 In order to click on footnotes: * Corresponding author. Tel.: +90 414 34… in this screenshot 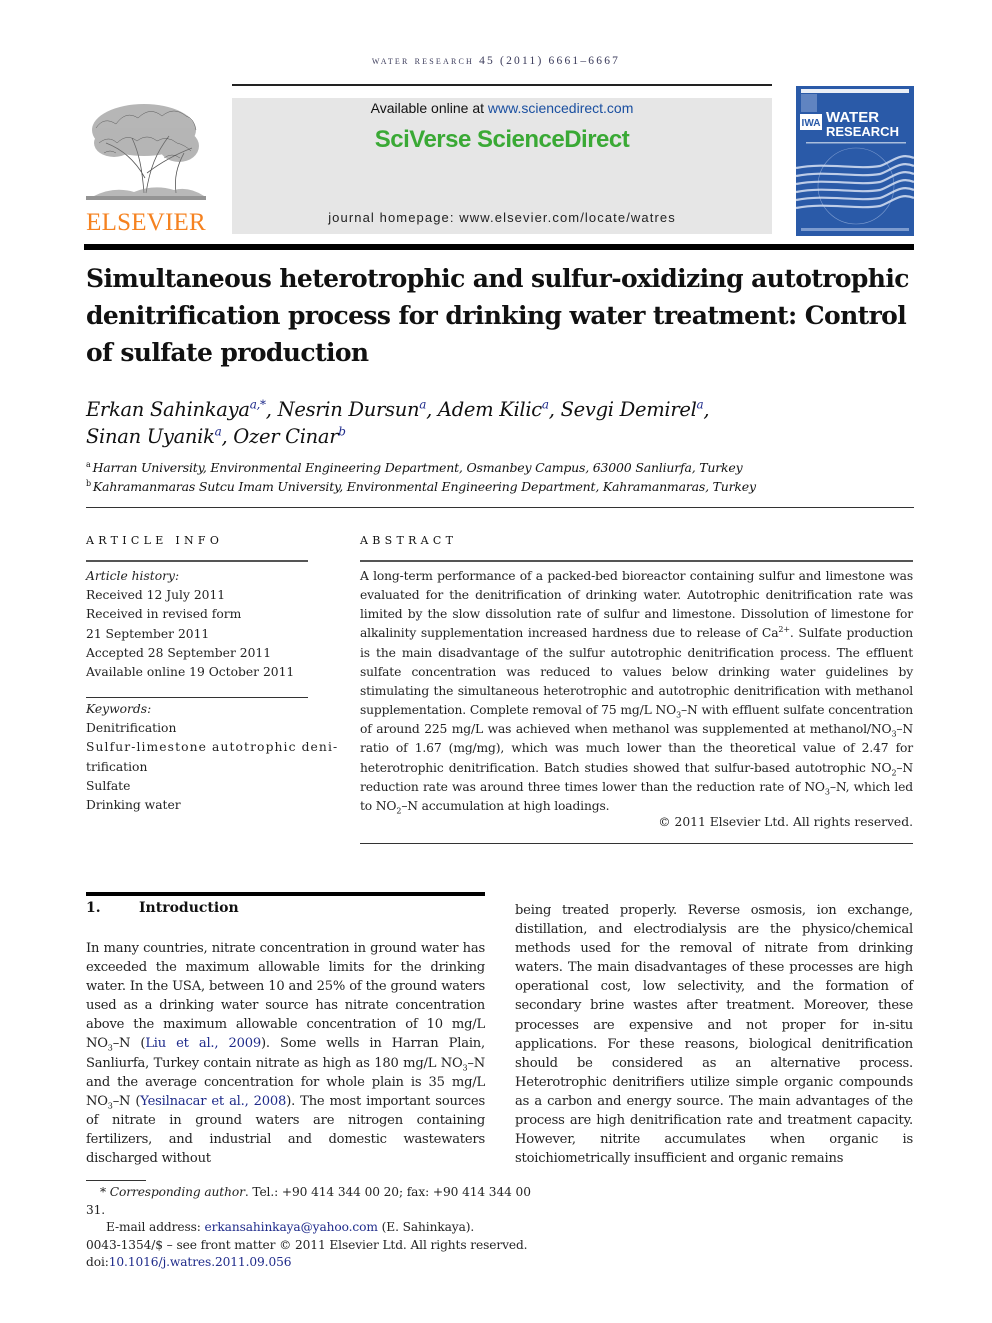, I will do `click(316, 1228)`.